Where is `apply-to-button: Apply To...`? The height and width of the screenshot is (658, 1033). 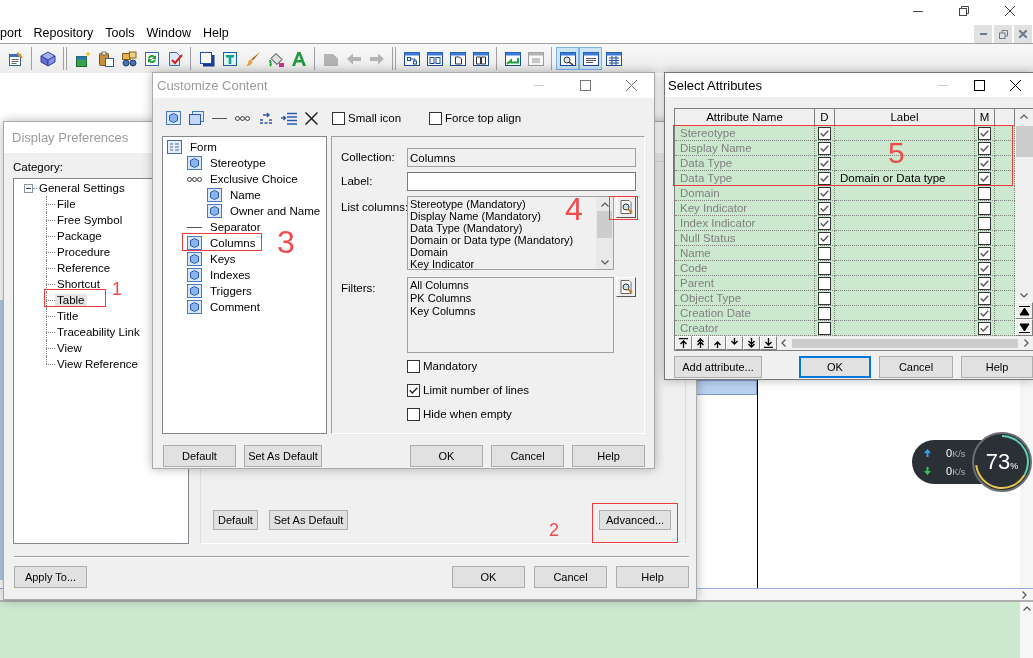 apply-to-button: Apply To... is located at coordinates (50, 577).